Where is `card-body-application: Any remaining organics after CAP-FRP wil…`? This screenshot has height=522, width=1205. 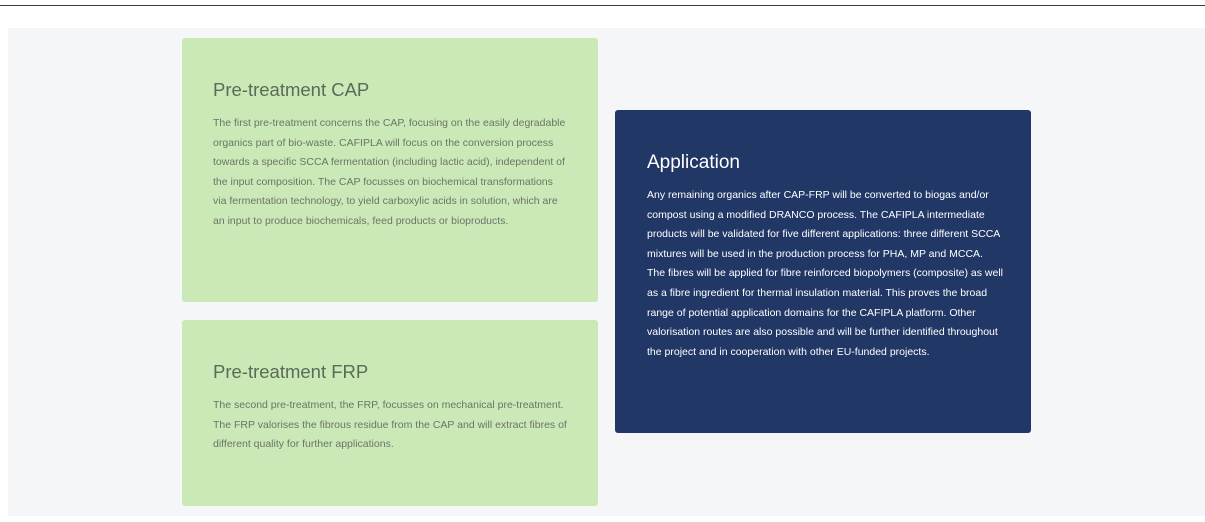
card-body-application: Any remaining organics after CAP-FRP wil… is located at coordinates (825, 273).